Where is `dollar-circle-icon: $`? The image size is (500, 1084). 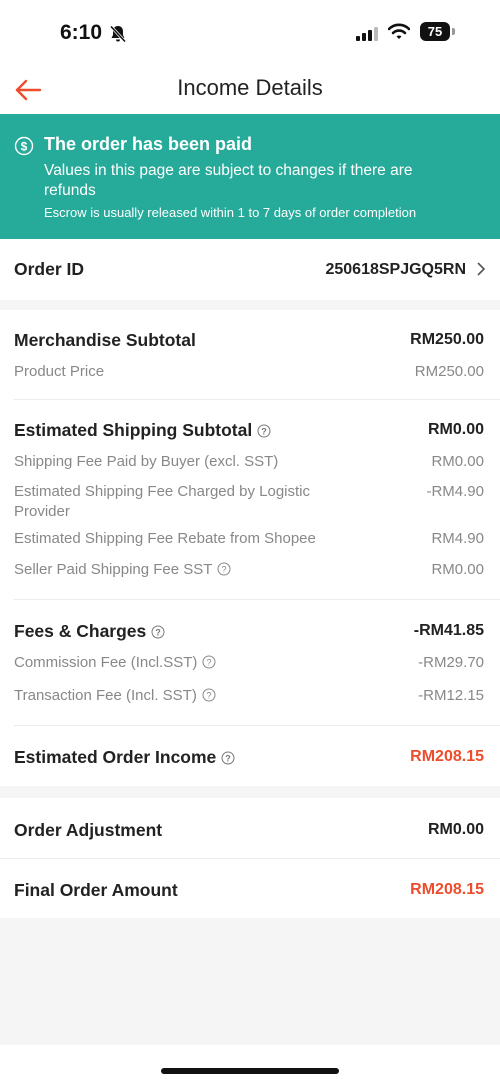
dollar-circle-icon: $ is located at coordinates (24, 148).